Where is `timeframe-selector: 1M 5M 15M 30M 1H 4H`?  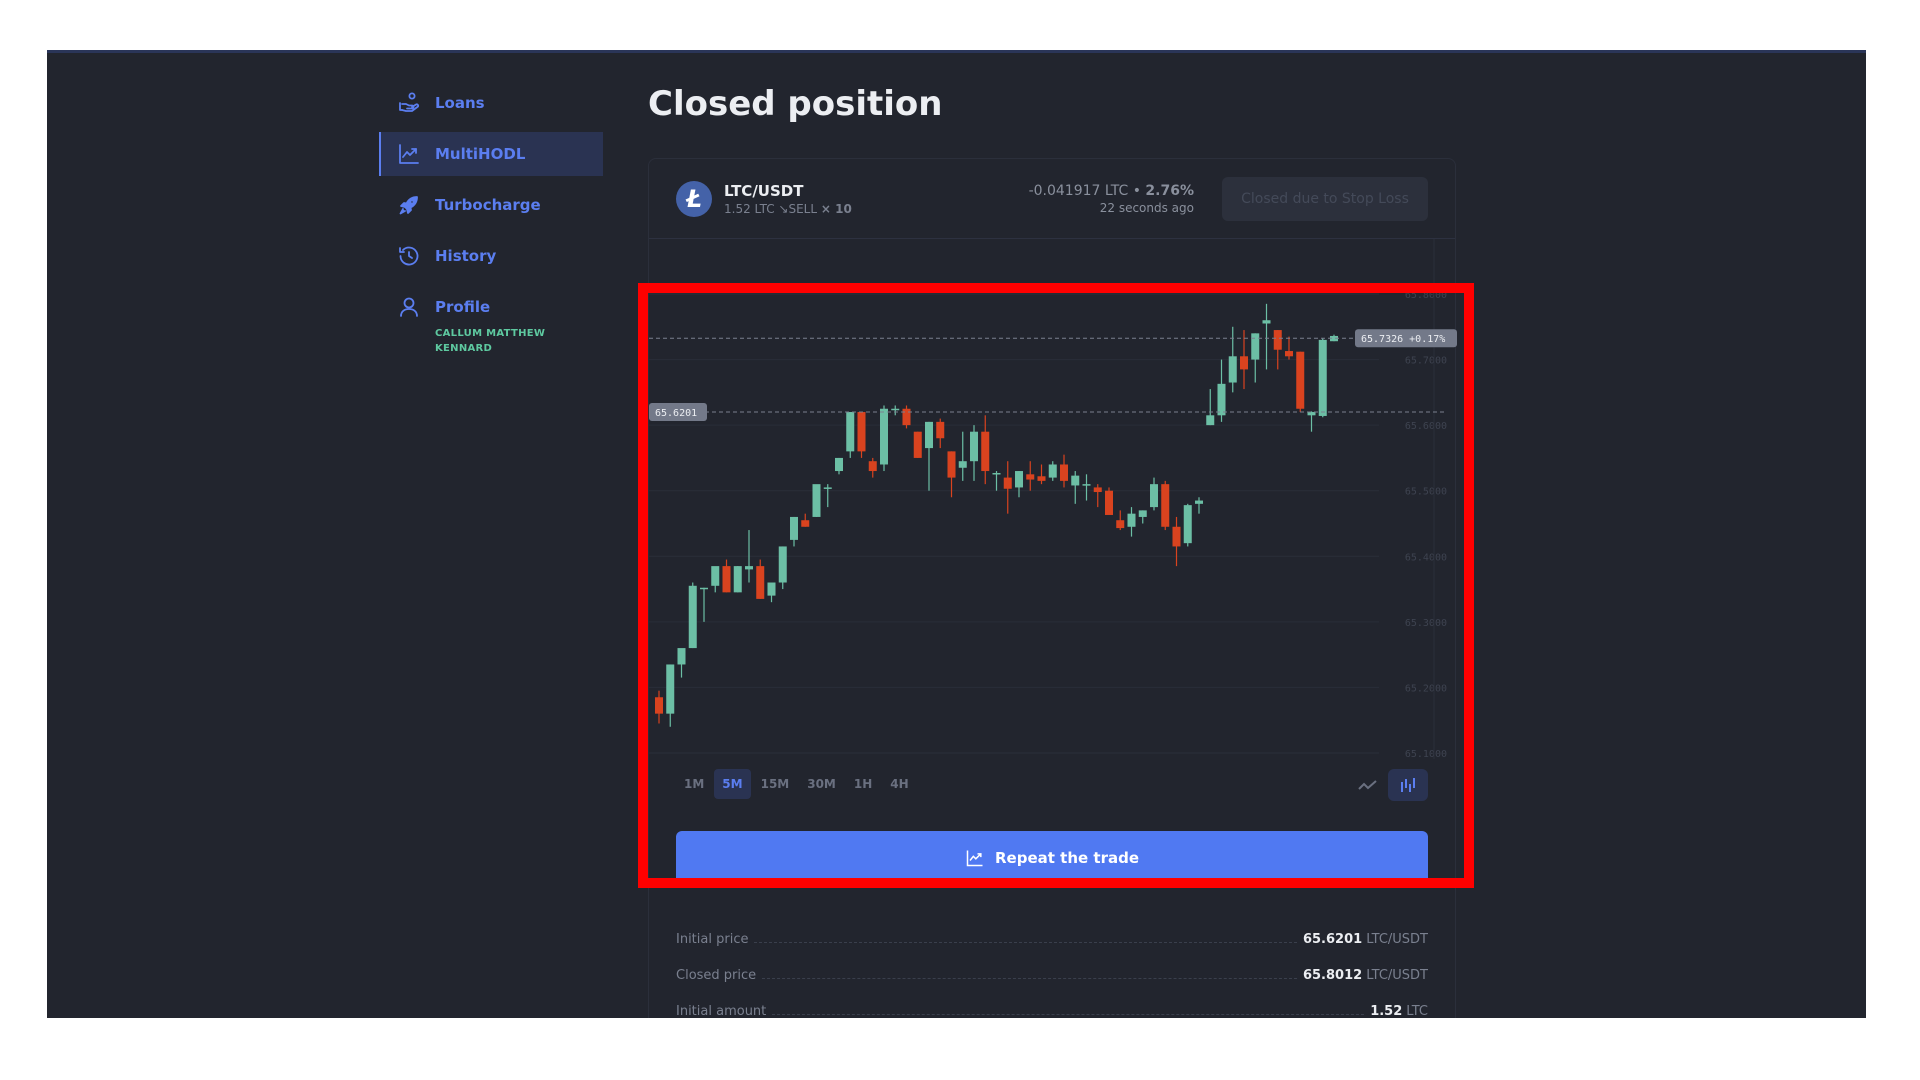 timeframe-selector: 1M 5M 15M 30M 1H 4H is located at coordinates (1052, 784).